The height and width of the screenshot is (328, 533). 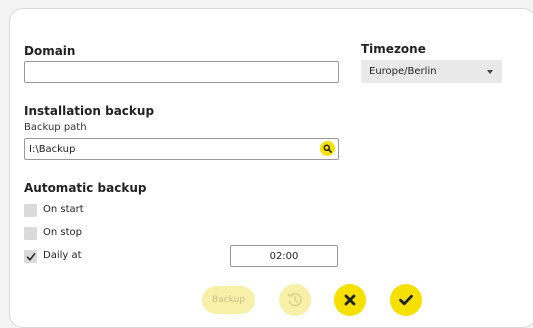 I want to click on close-icon, so click(x=350, y=300).